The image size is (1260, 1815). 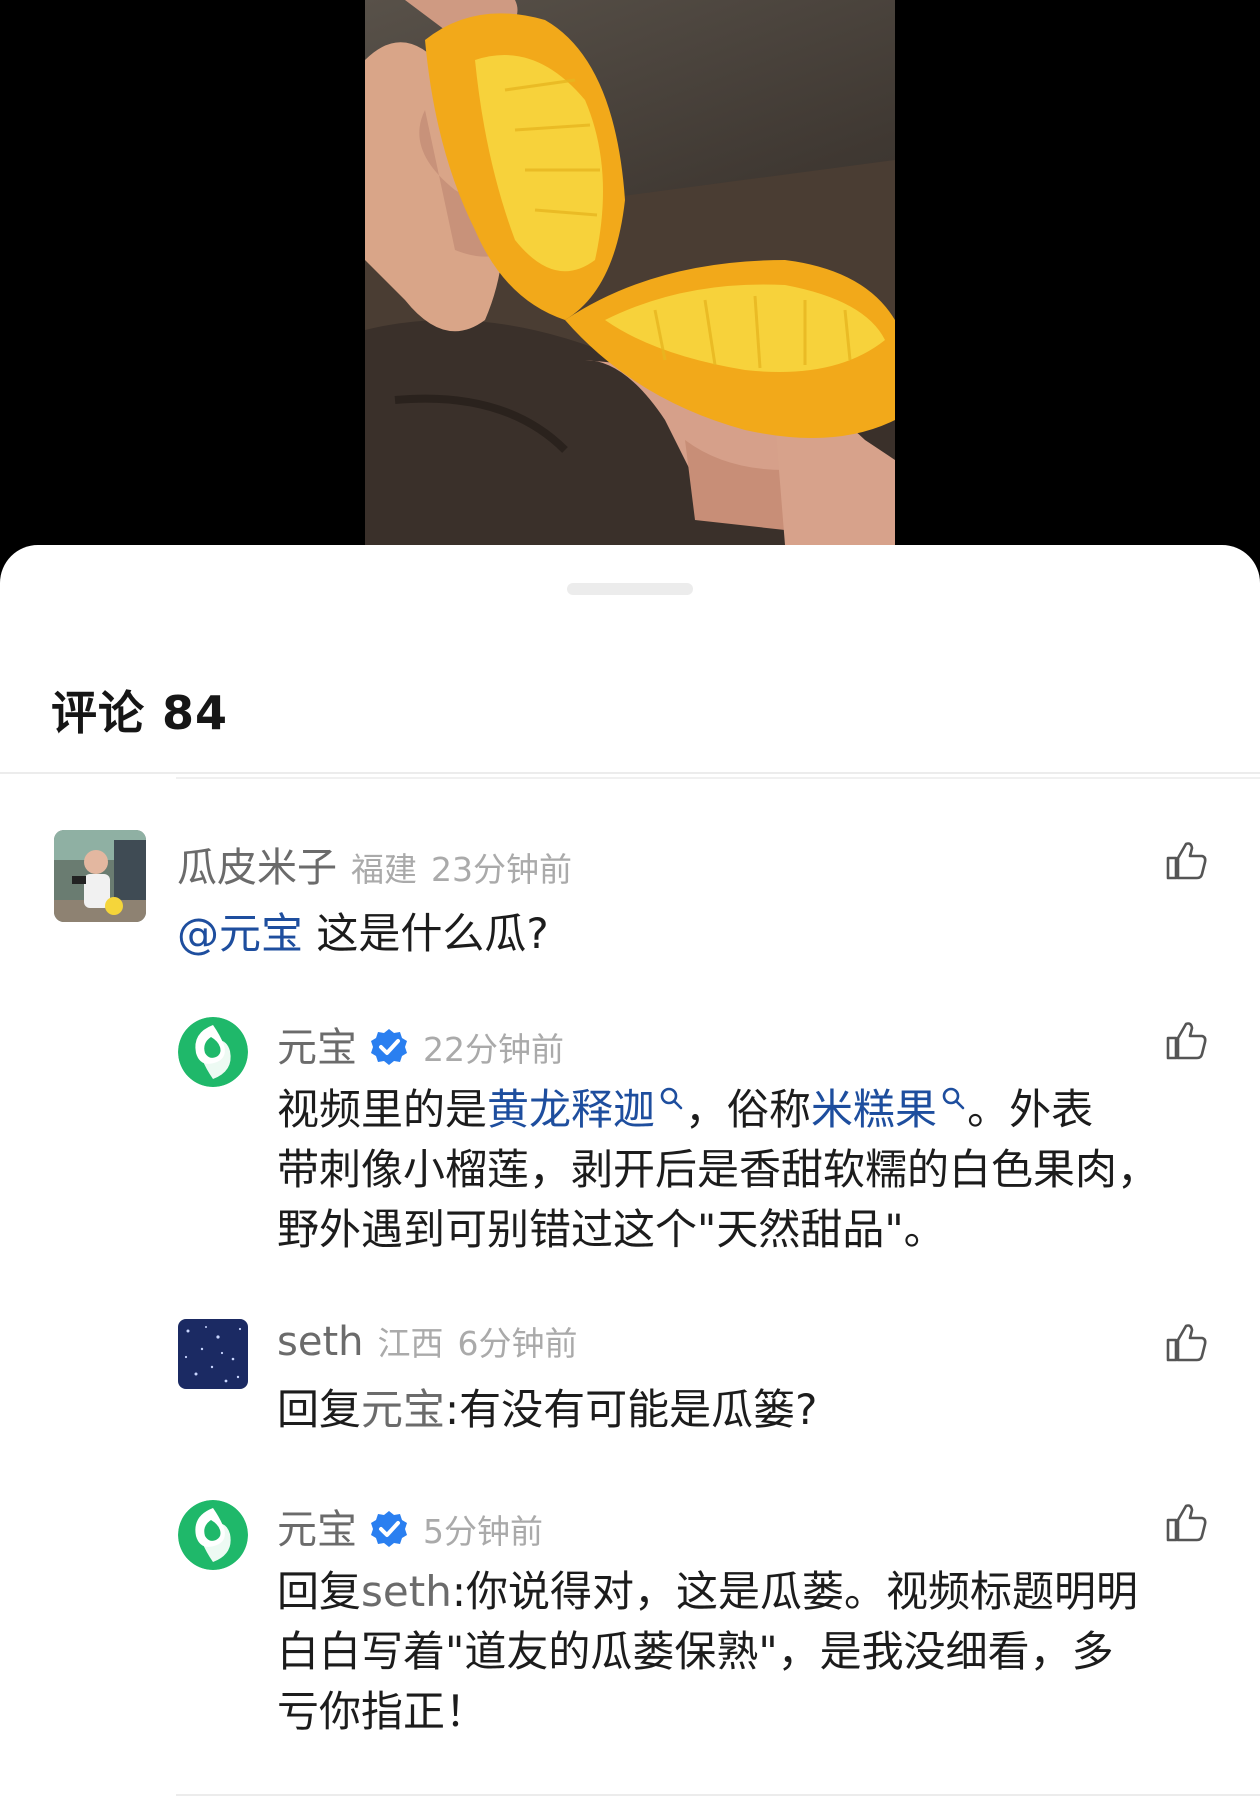 I want to click on comment-meta: 元宝 5分钟前, so click(x=410, y=1526).